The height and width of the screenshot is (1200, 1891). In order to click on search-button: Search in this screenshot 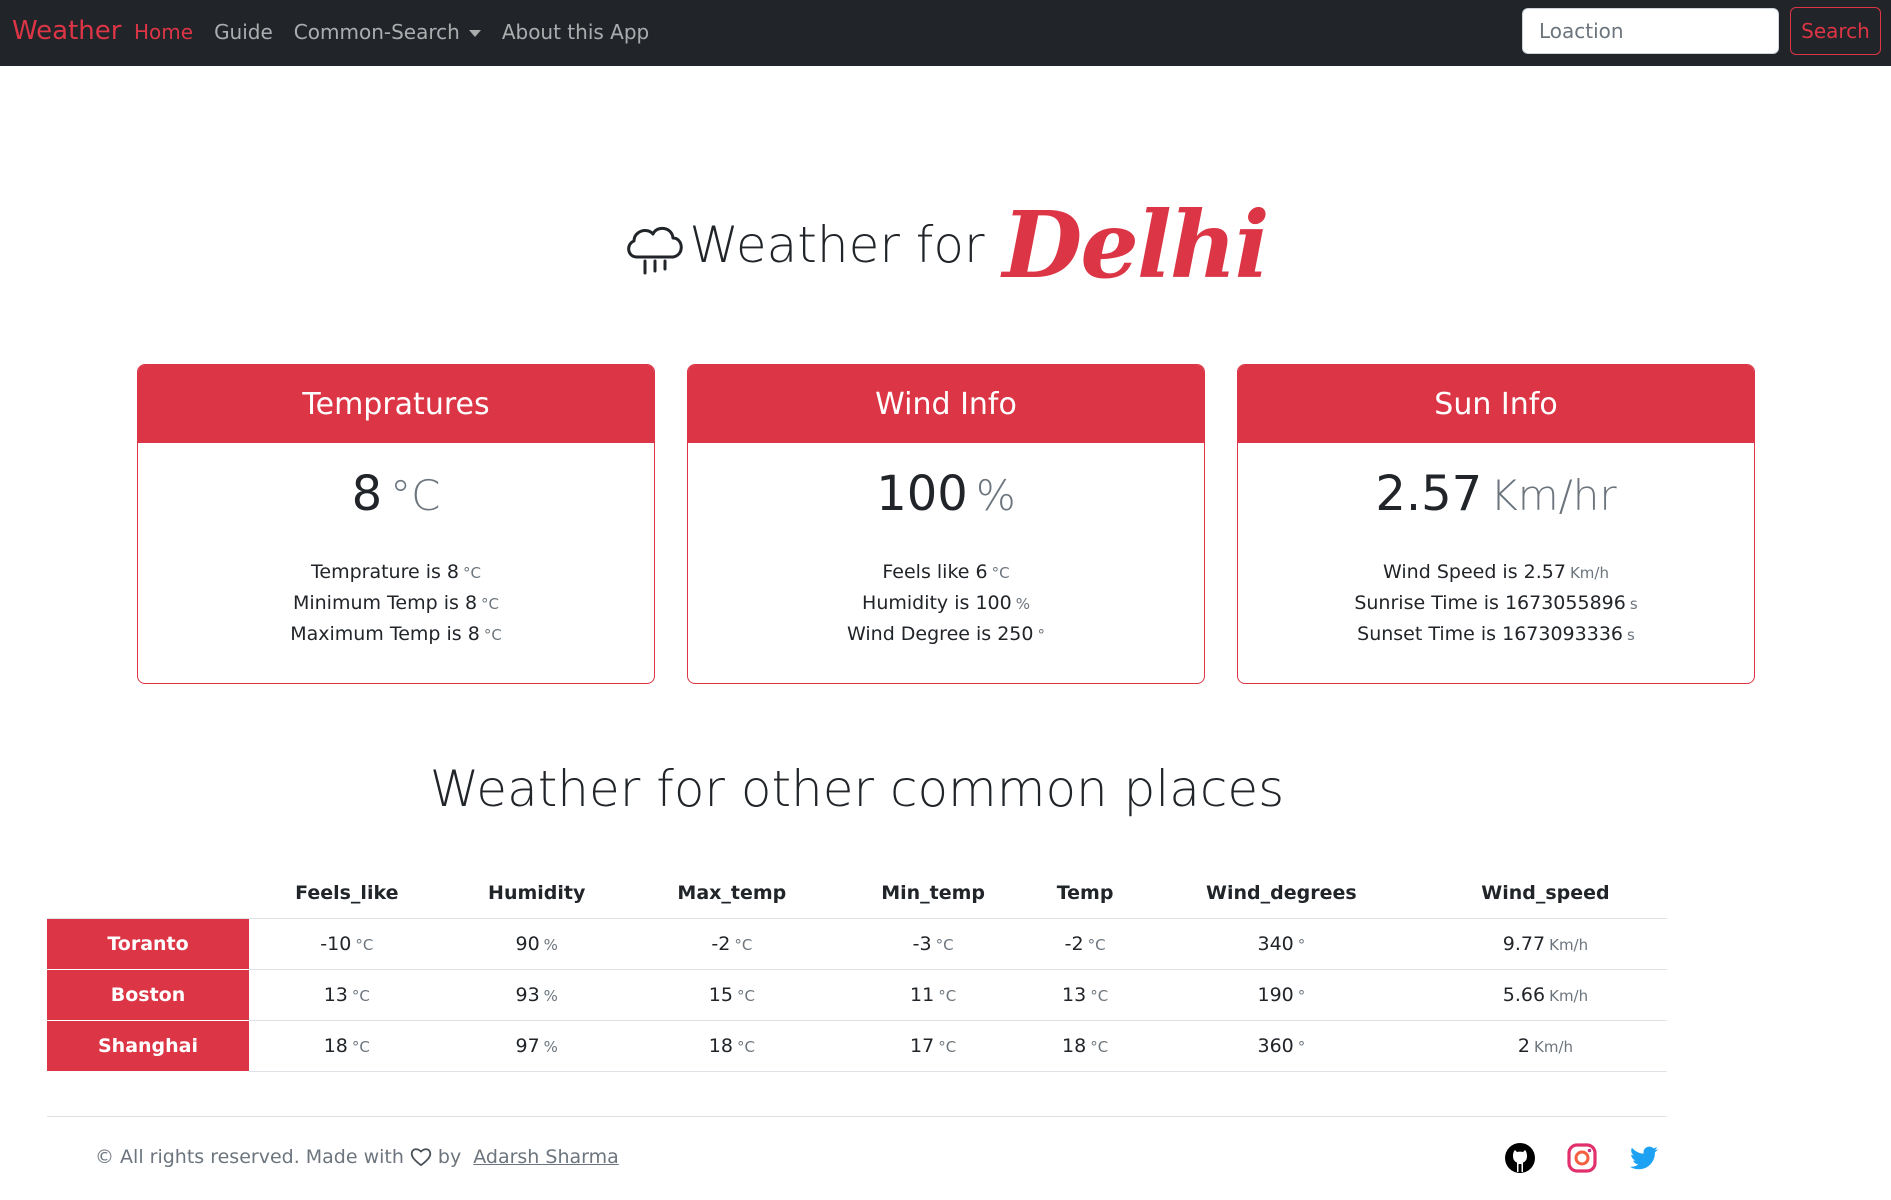, I will do `click(1835, 31)`.